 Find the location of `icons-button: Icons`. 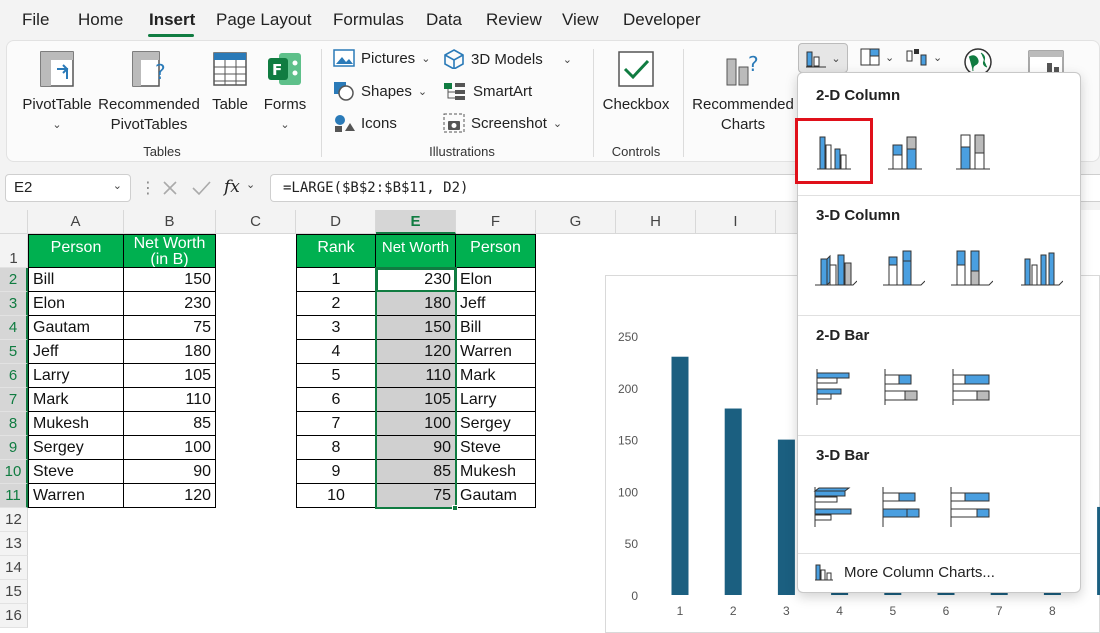

icons-button: Icons is located at coordinates (365, 123).